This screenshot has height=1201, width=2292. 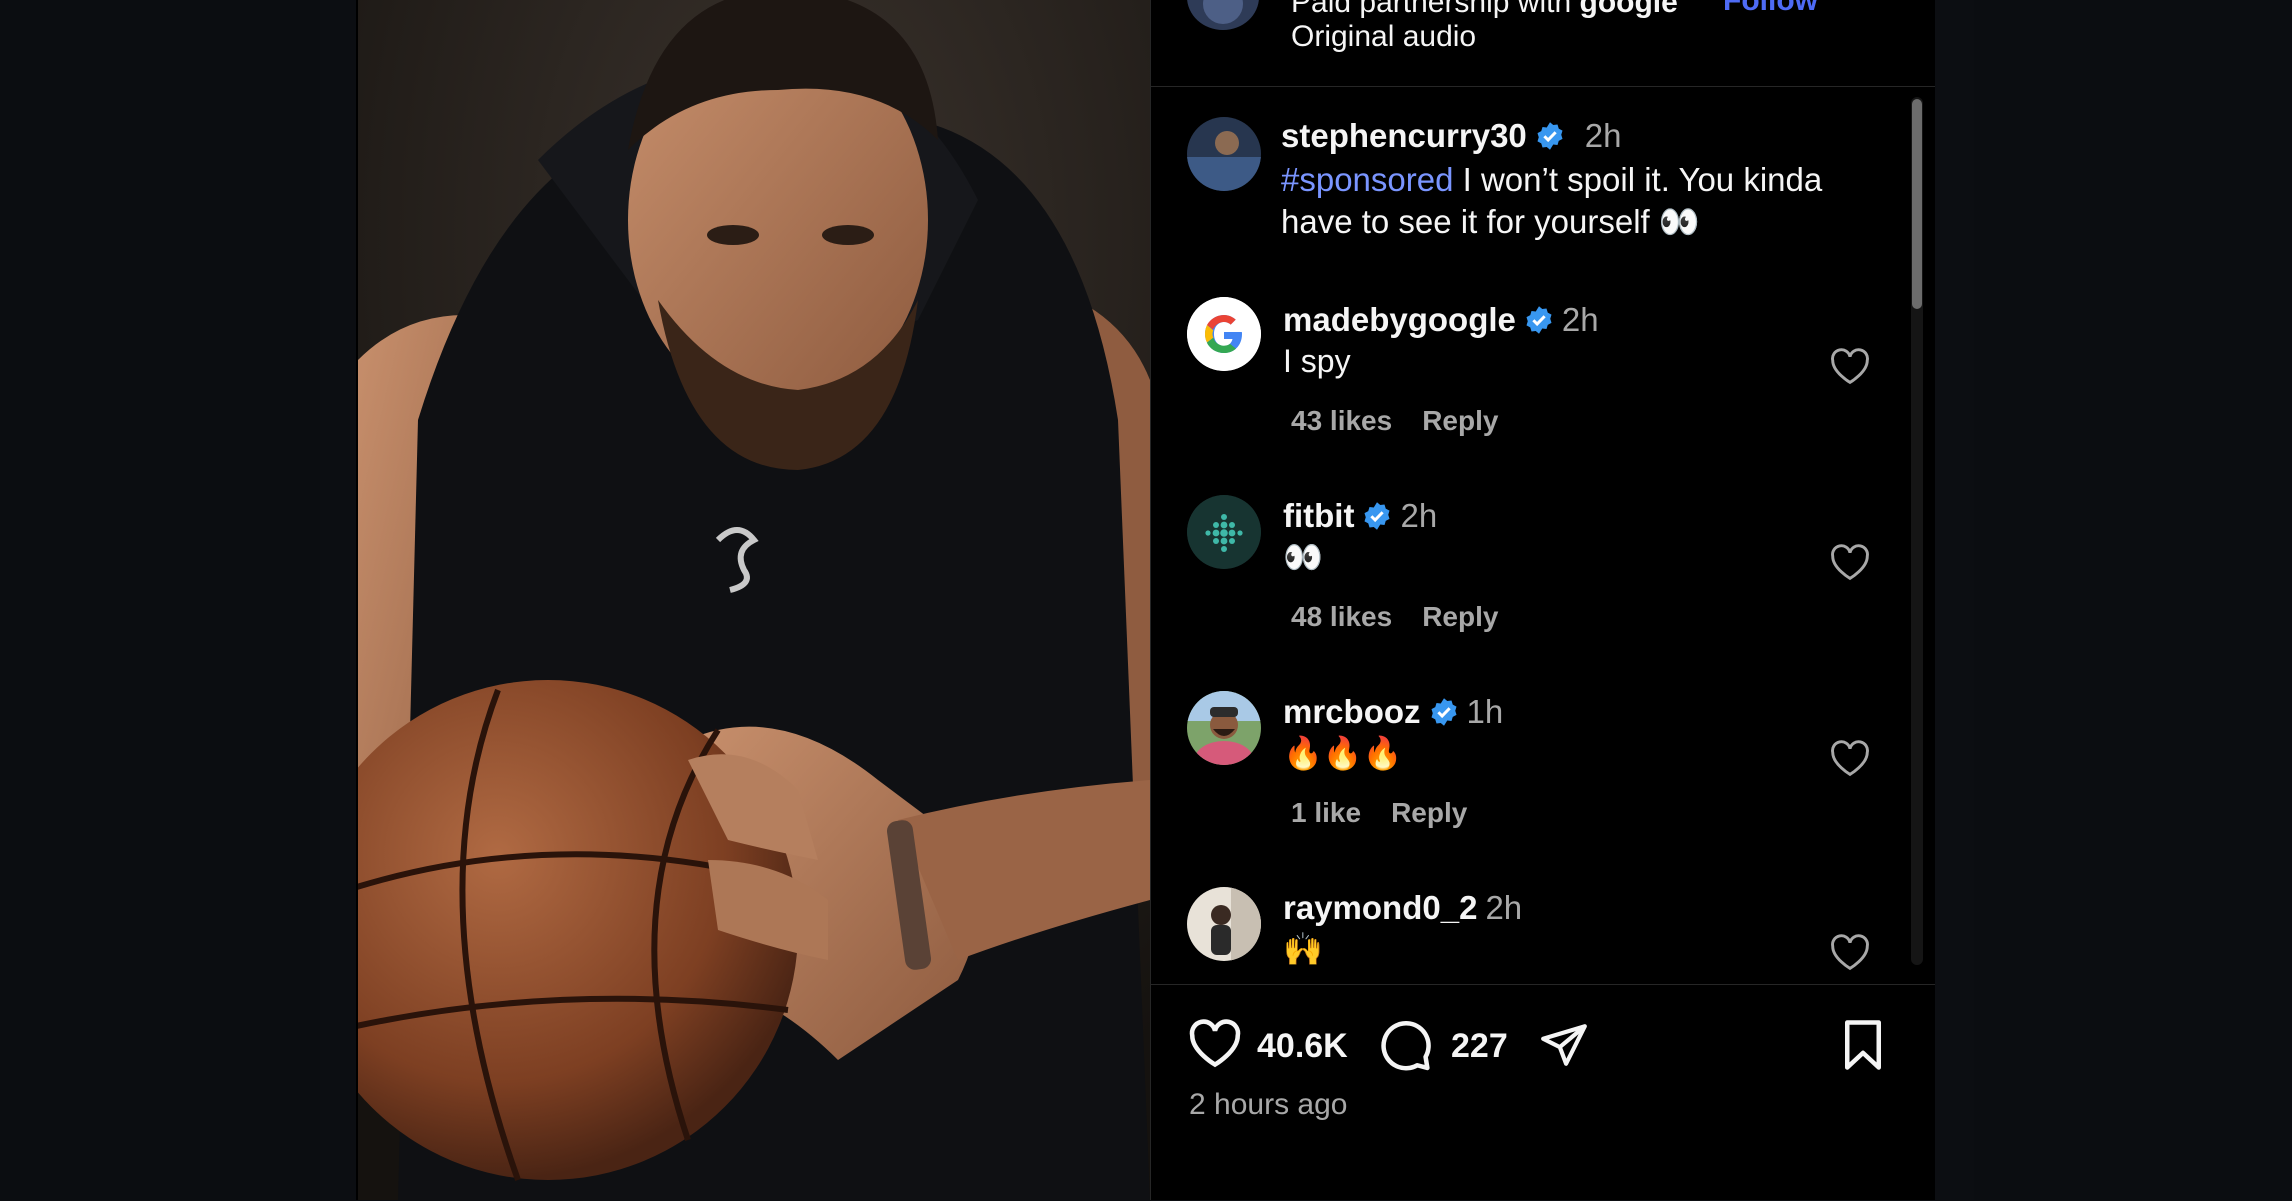 I want to click on partner-name: google, so click(x=1629, y=9).